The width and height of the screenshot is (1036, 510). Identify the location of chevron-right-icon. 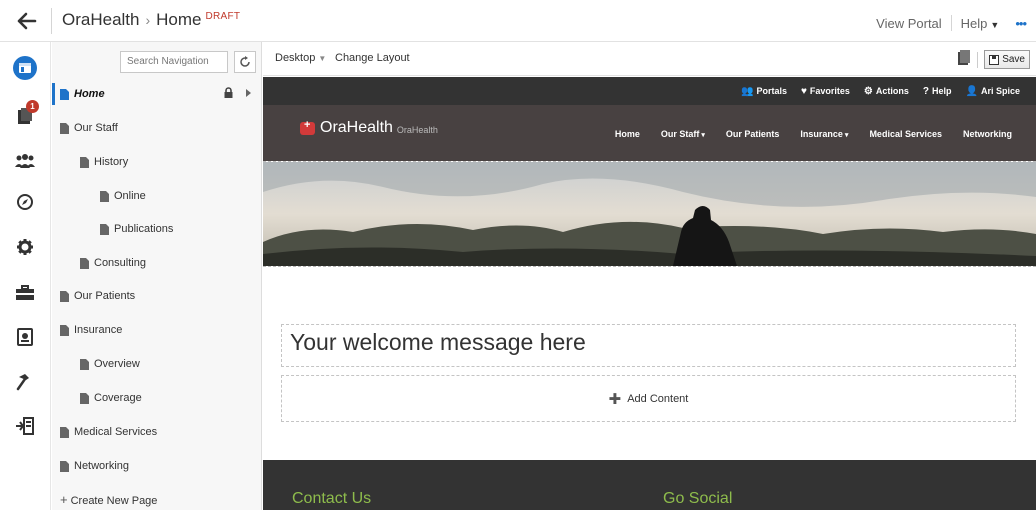
(248, 94).